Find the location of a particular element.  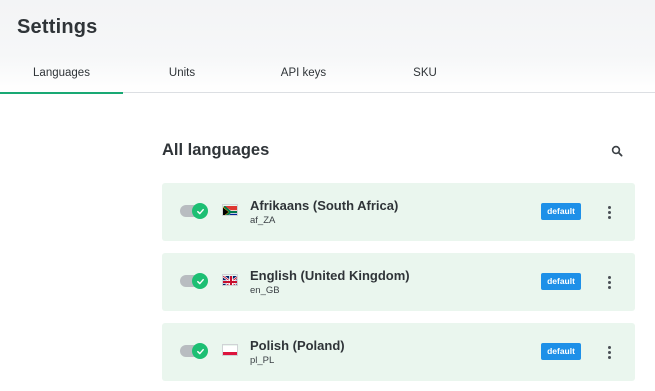

search-button is located at coordinates (617, 151).